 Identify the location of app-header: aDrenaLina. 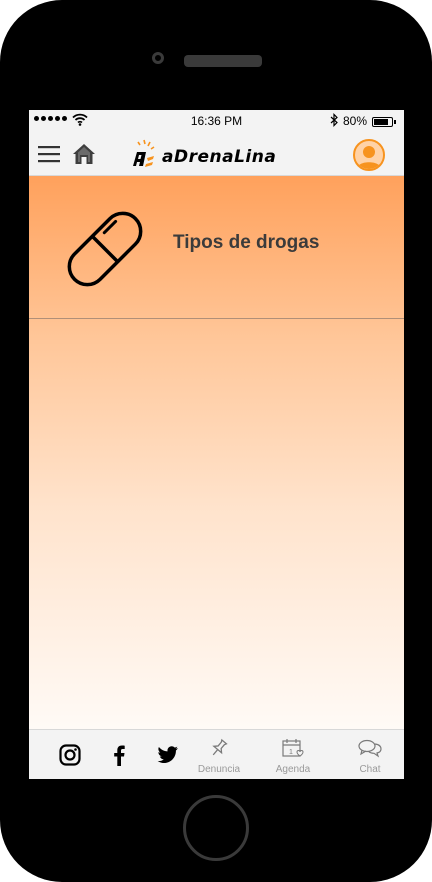
(216, 154).